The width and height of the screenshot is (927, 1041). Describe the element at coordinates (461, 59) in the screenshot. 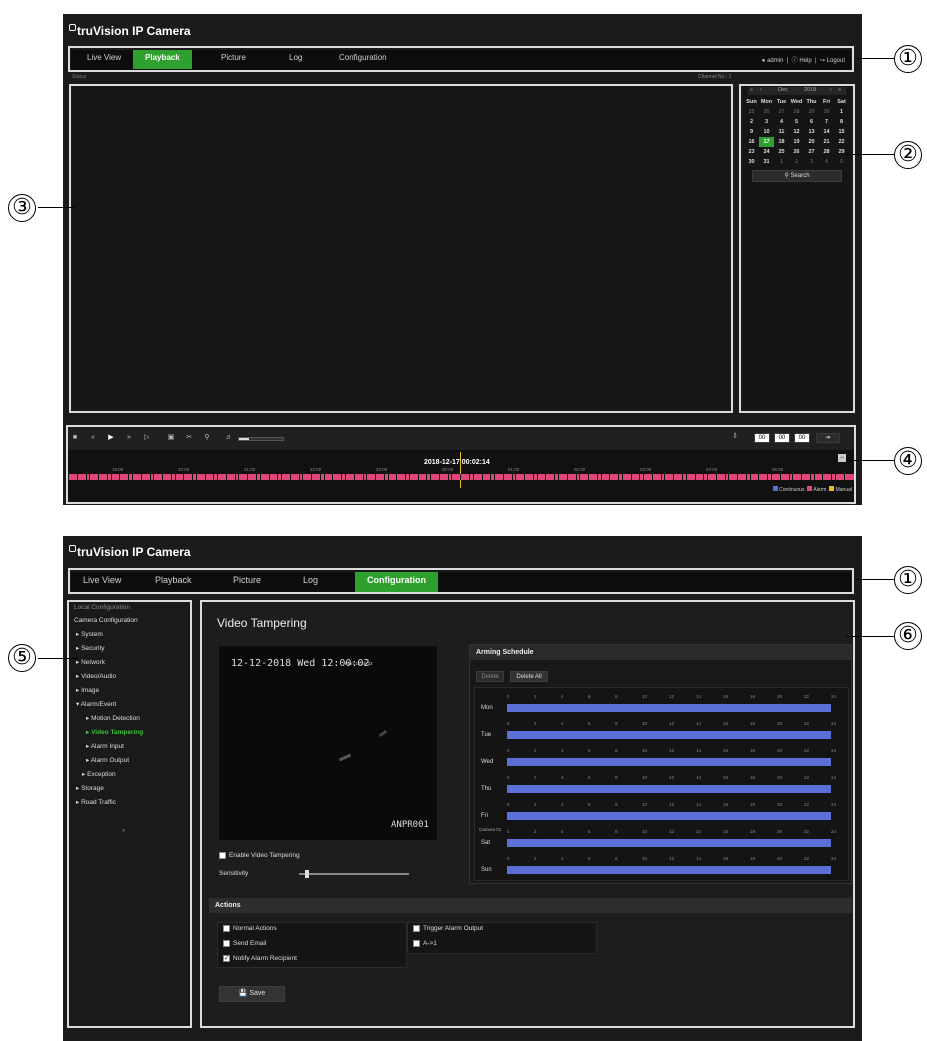

I see `callout-frame-1-top` at that location.